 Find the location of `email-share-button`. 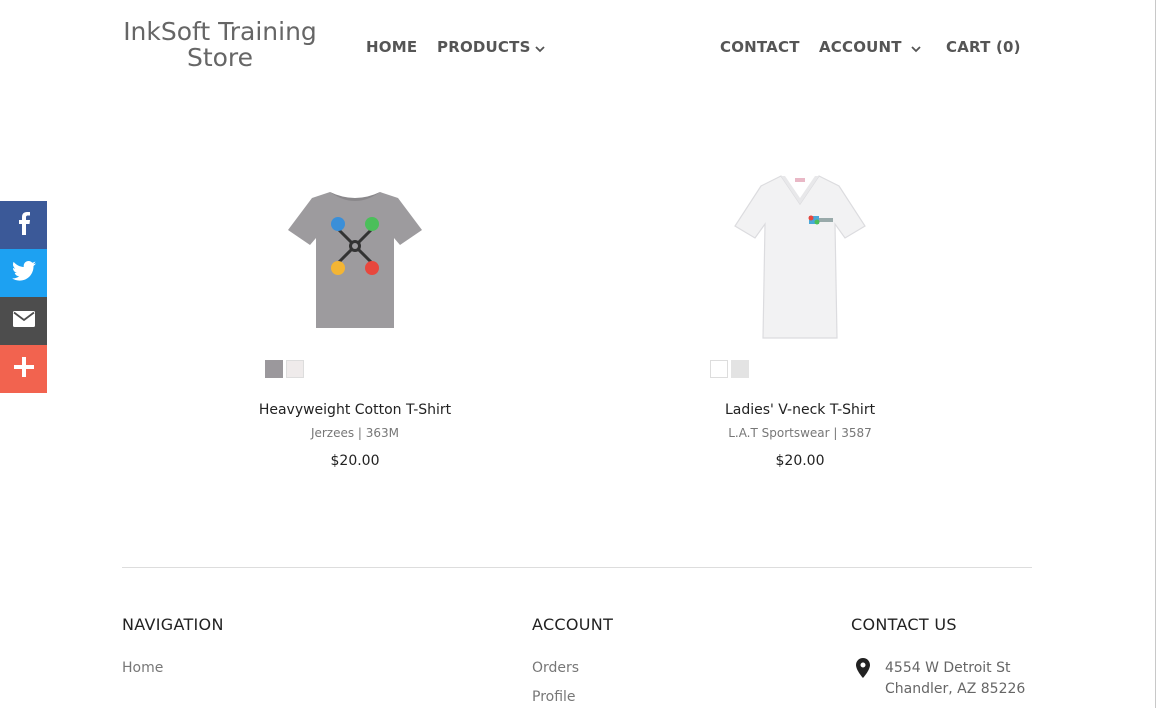

email-share-button is located at coordinates (23, 321).